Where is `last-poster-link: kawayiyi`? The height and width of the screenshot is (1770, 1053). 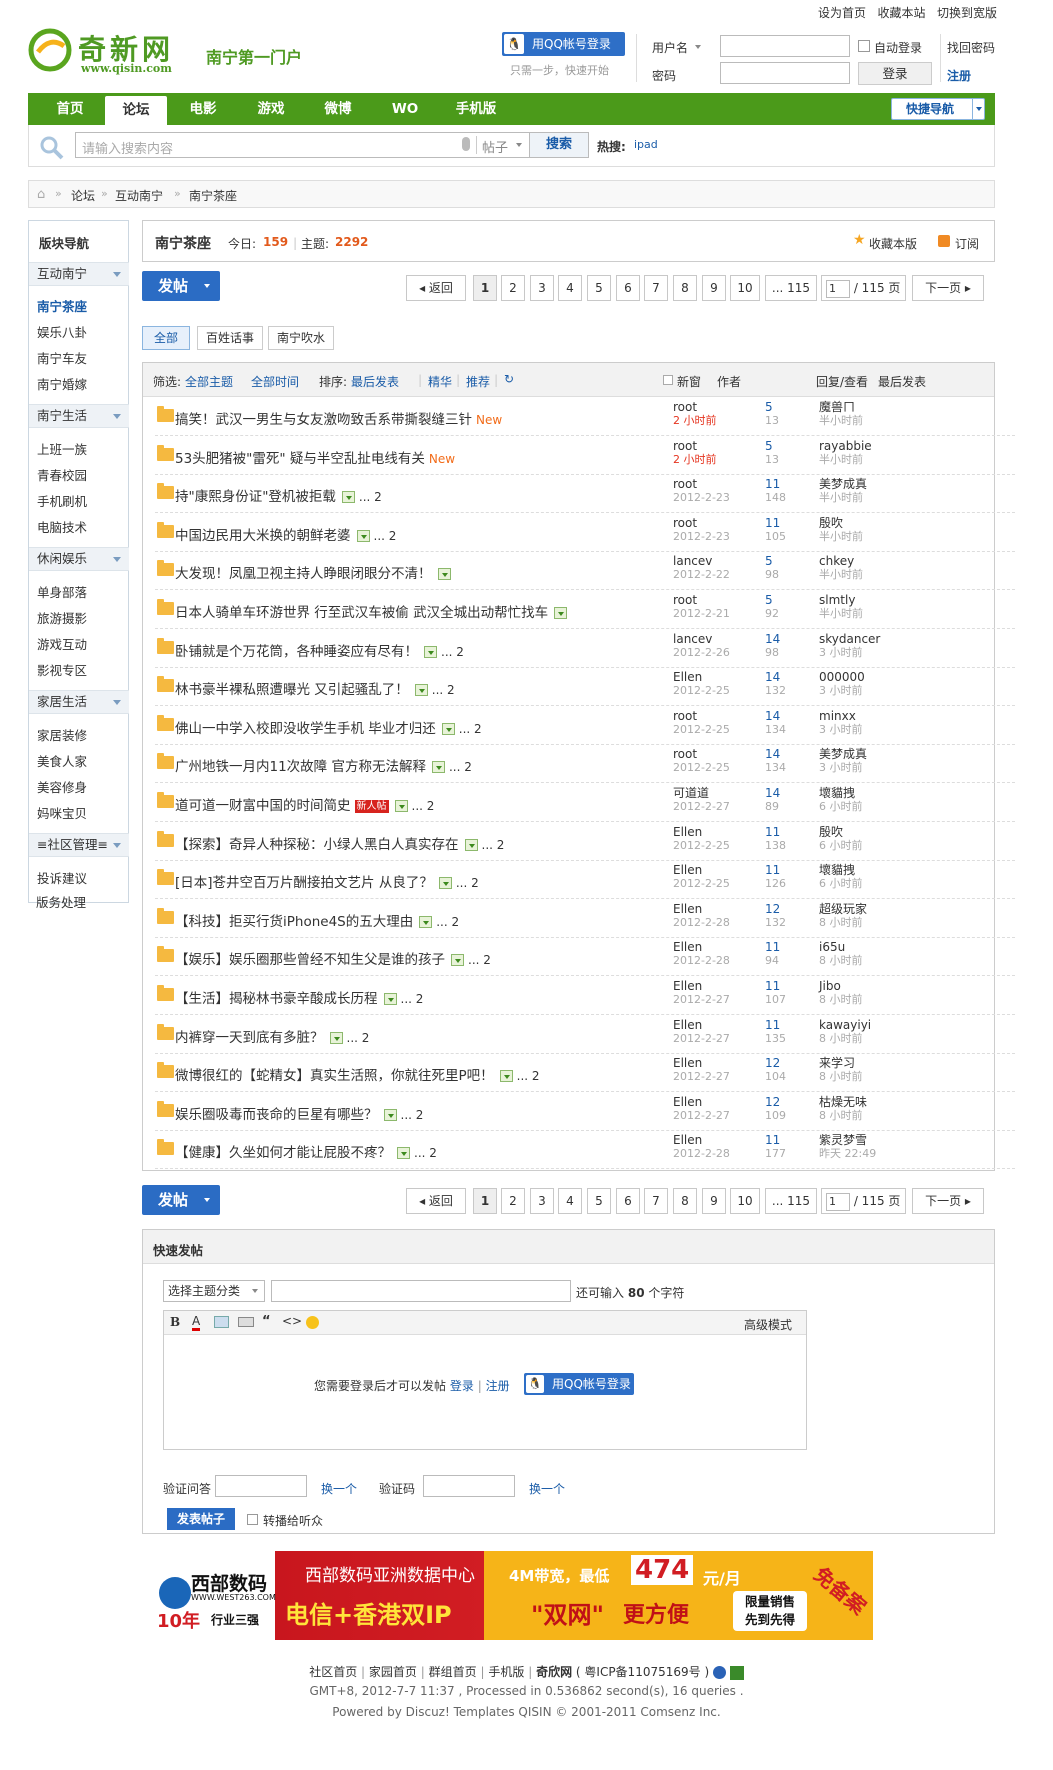 last-poster-link: kawayiyi is located at coordinates (845, 1025).